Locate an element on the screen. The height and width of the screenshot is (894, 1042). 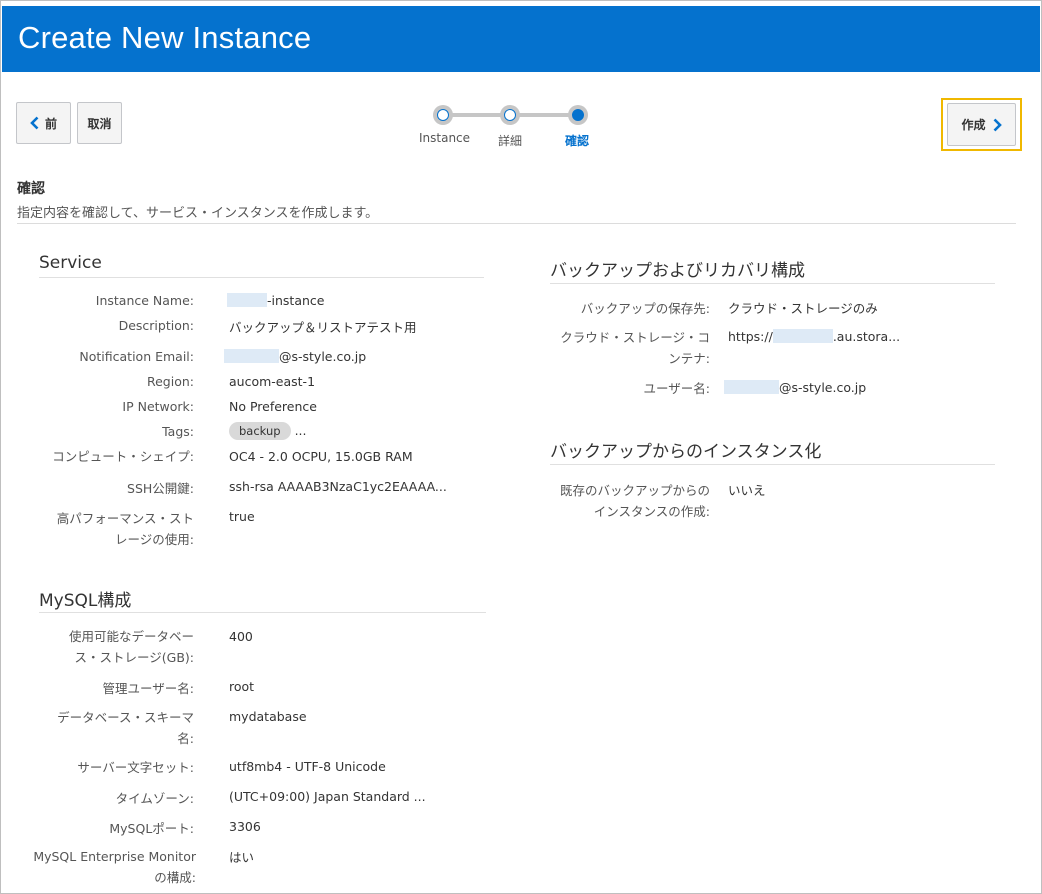
field-value: utf8mb4 - UTF-8 Unicode is located at coordinates (307, 766).